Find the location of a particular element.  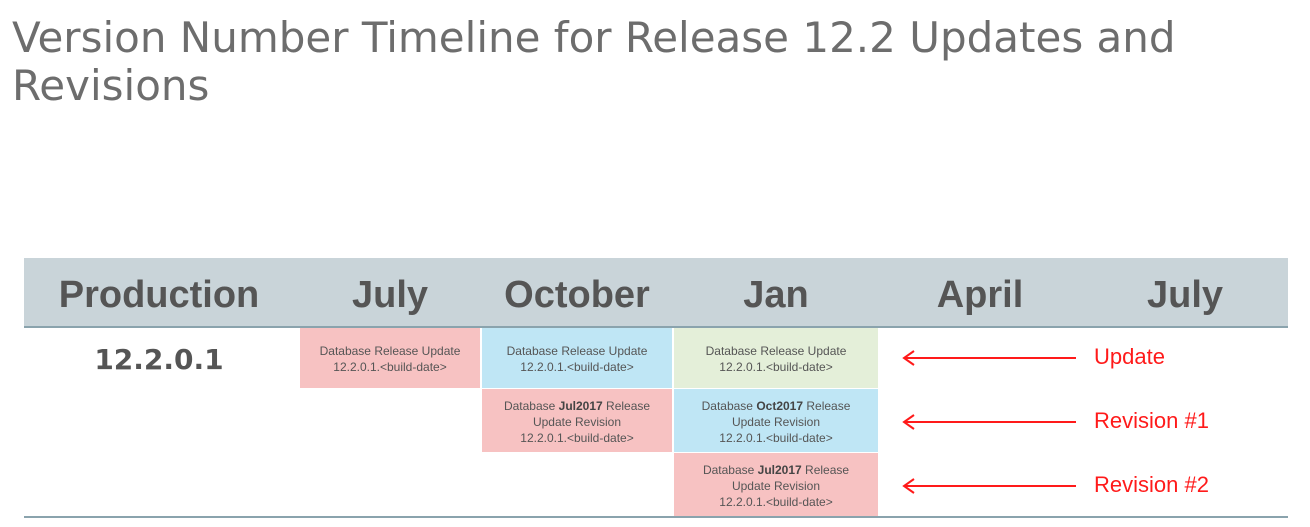

column-header-jan: Jan is located at coordinates (776, 295).